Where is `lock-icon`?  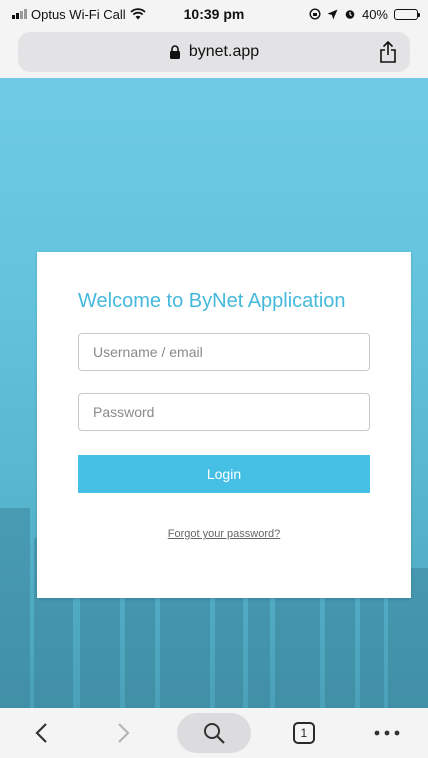 lock-icon is located at coordinates (174, 52).